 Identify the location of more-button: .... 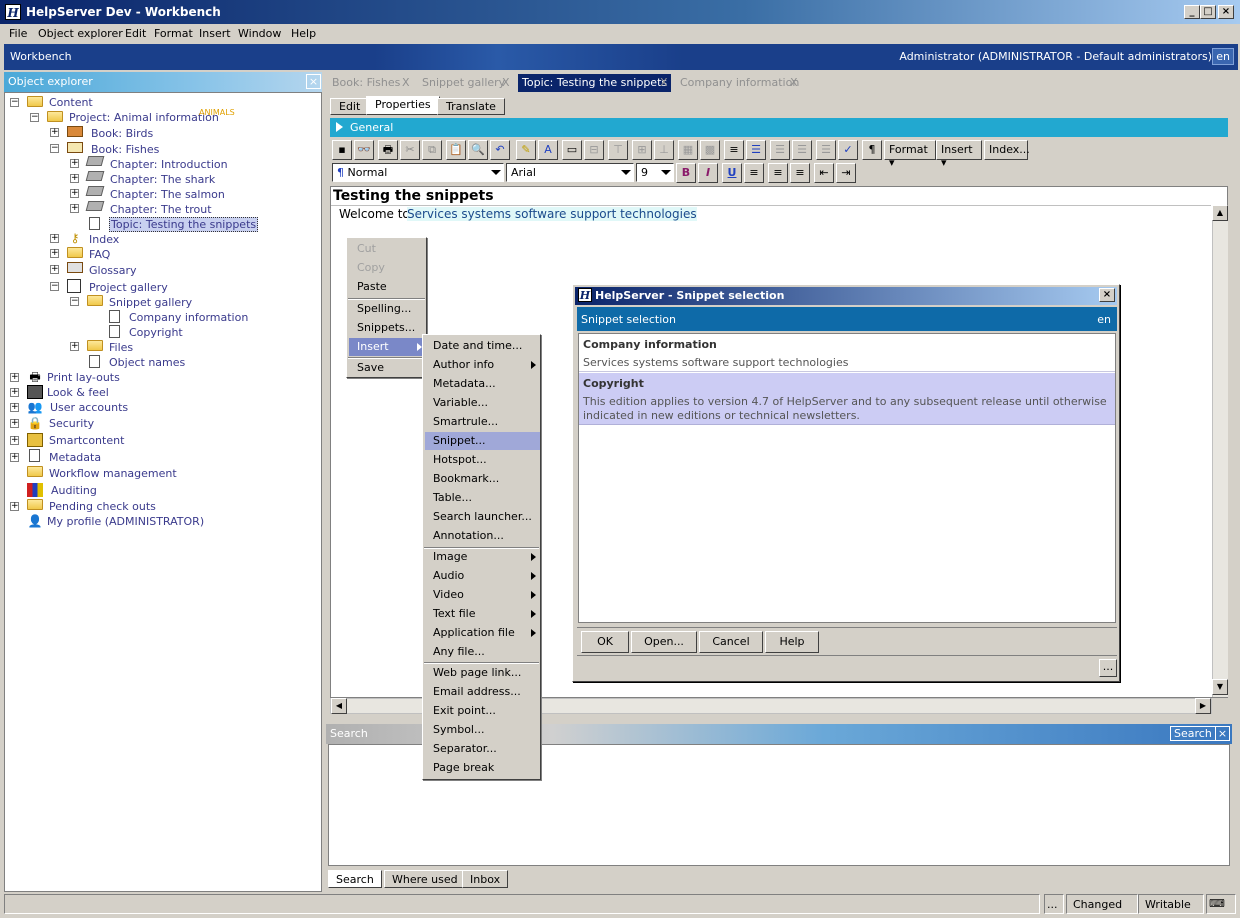
(1108, 668).